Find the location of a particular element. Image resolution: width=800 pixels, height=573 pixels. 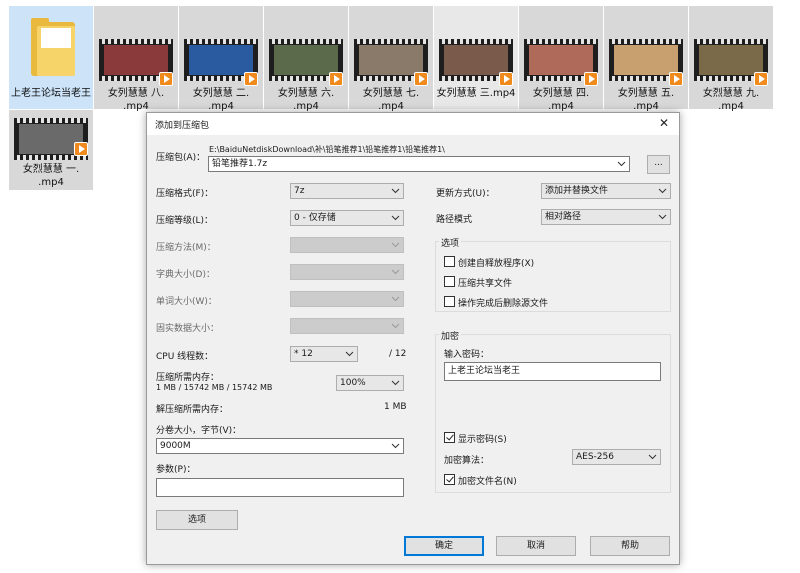

params-label: 参数(P)： is located at coordinates (176, 470).